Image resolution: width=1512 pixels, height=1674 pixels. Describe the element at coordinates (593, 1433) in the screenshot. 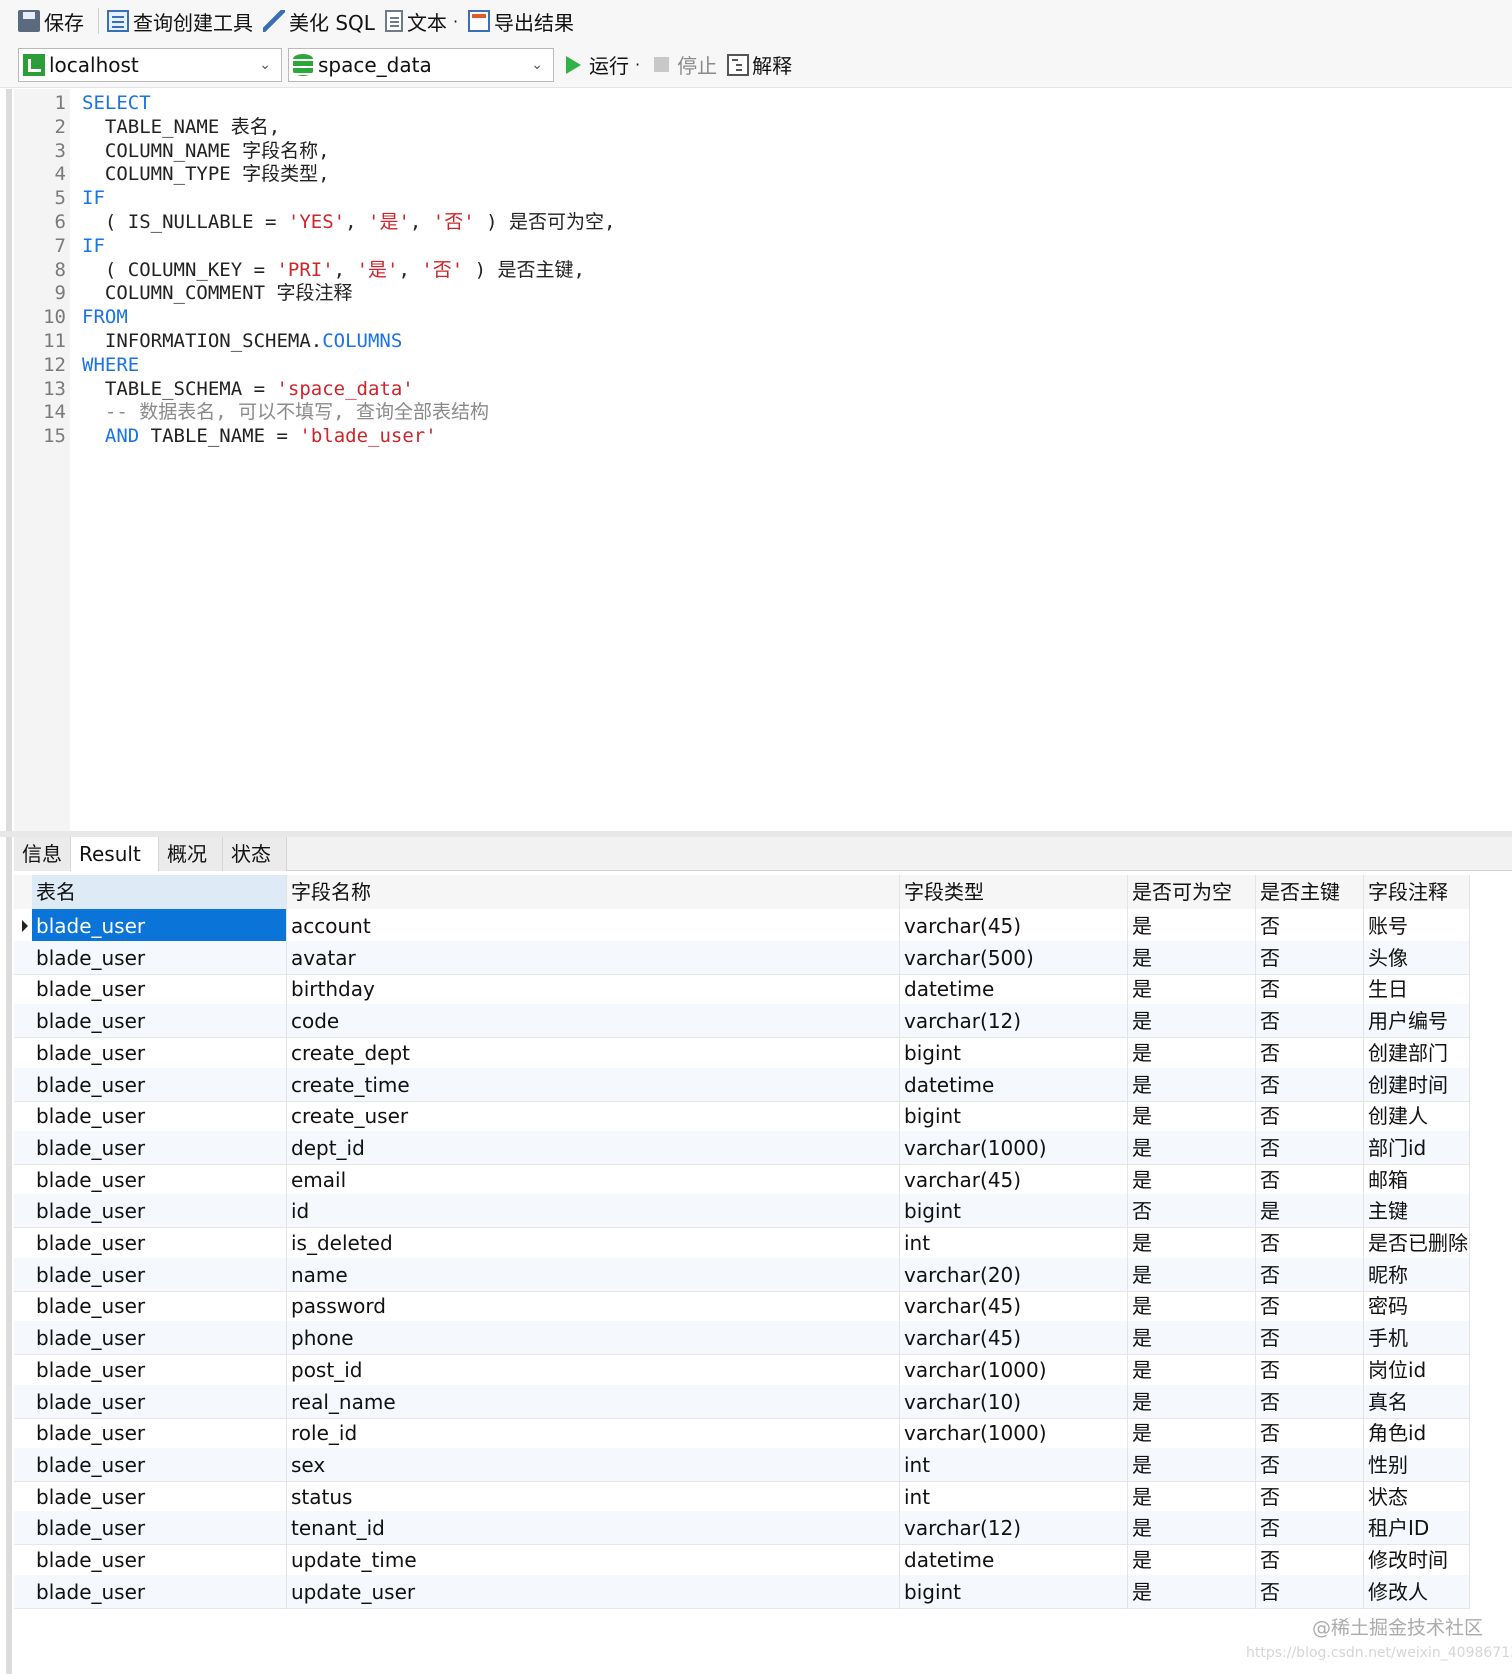

I see `table-cell: role_id` at that location.